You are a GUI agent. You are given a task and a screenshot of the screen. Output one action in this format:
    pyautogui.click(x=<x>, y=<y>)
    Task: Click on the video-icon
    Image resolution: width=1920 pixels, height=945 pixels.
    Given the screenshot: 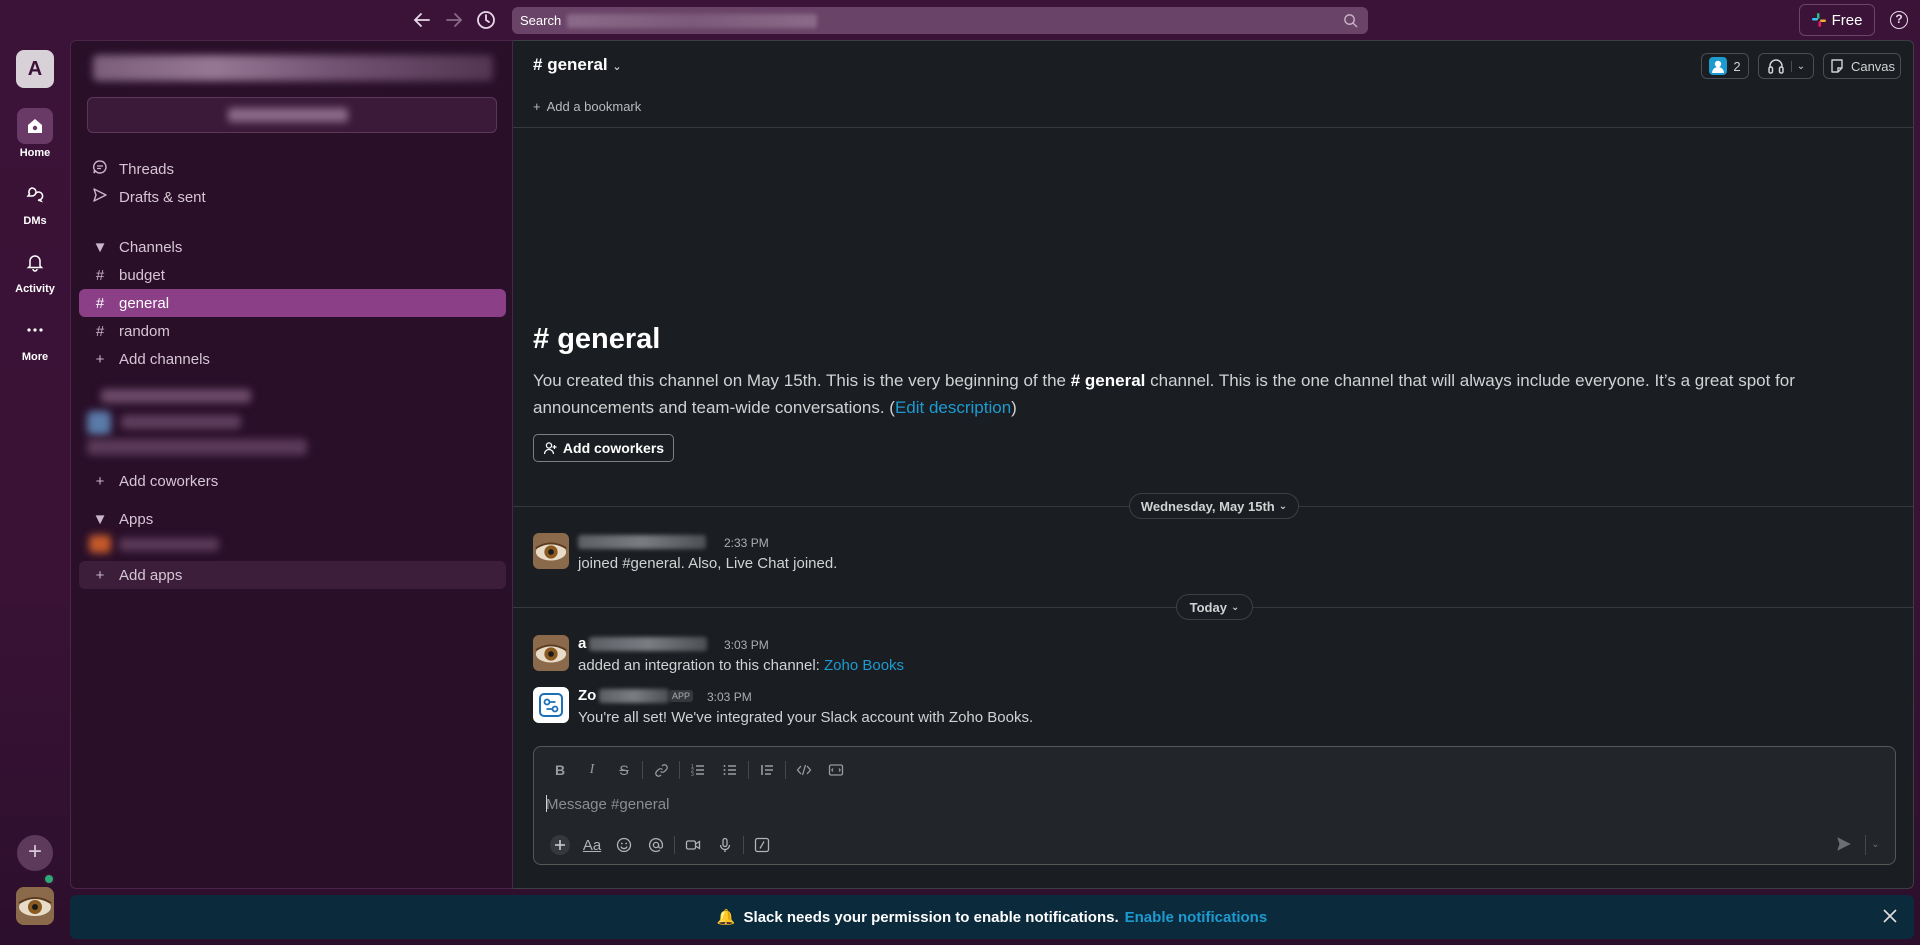 What is the action you would take?
    pyautogui.click(x=693, y=845)
    